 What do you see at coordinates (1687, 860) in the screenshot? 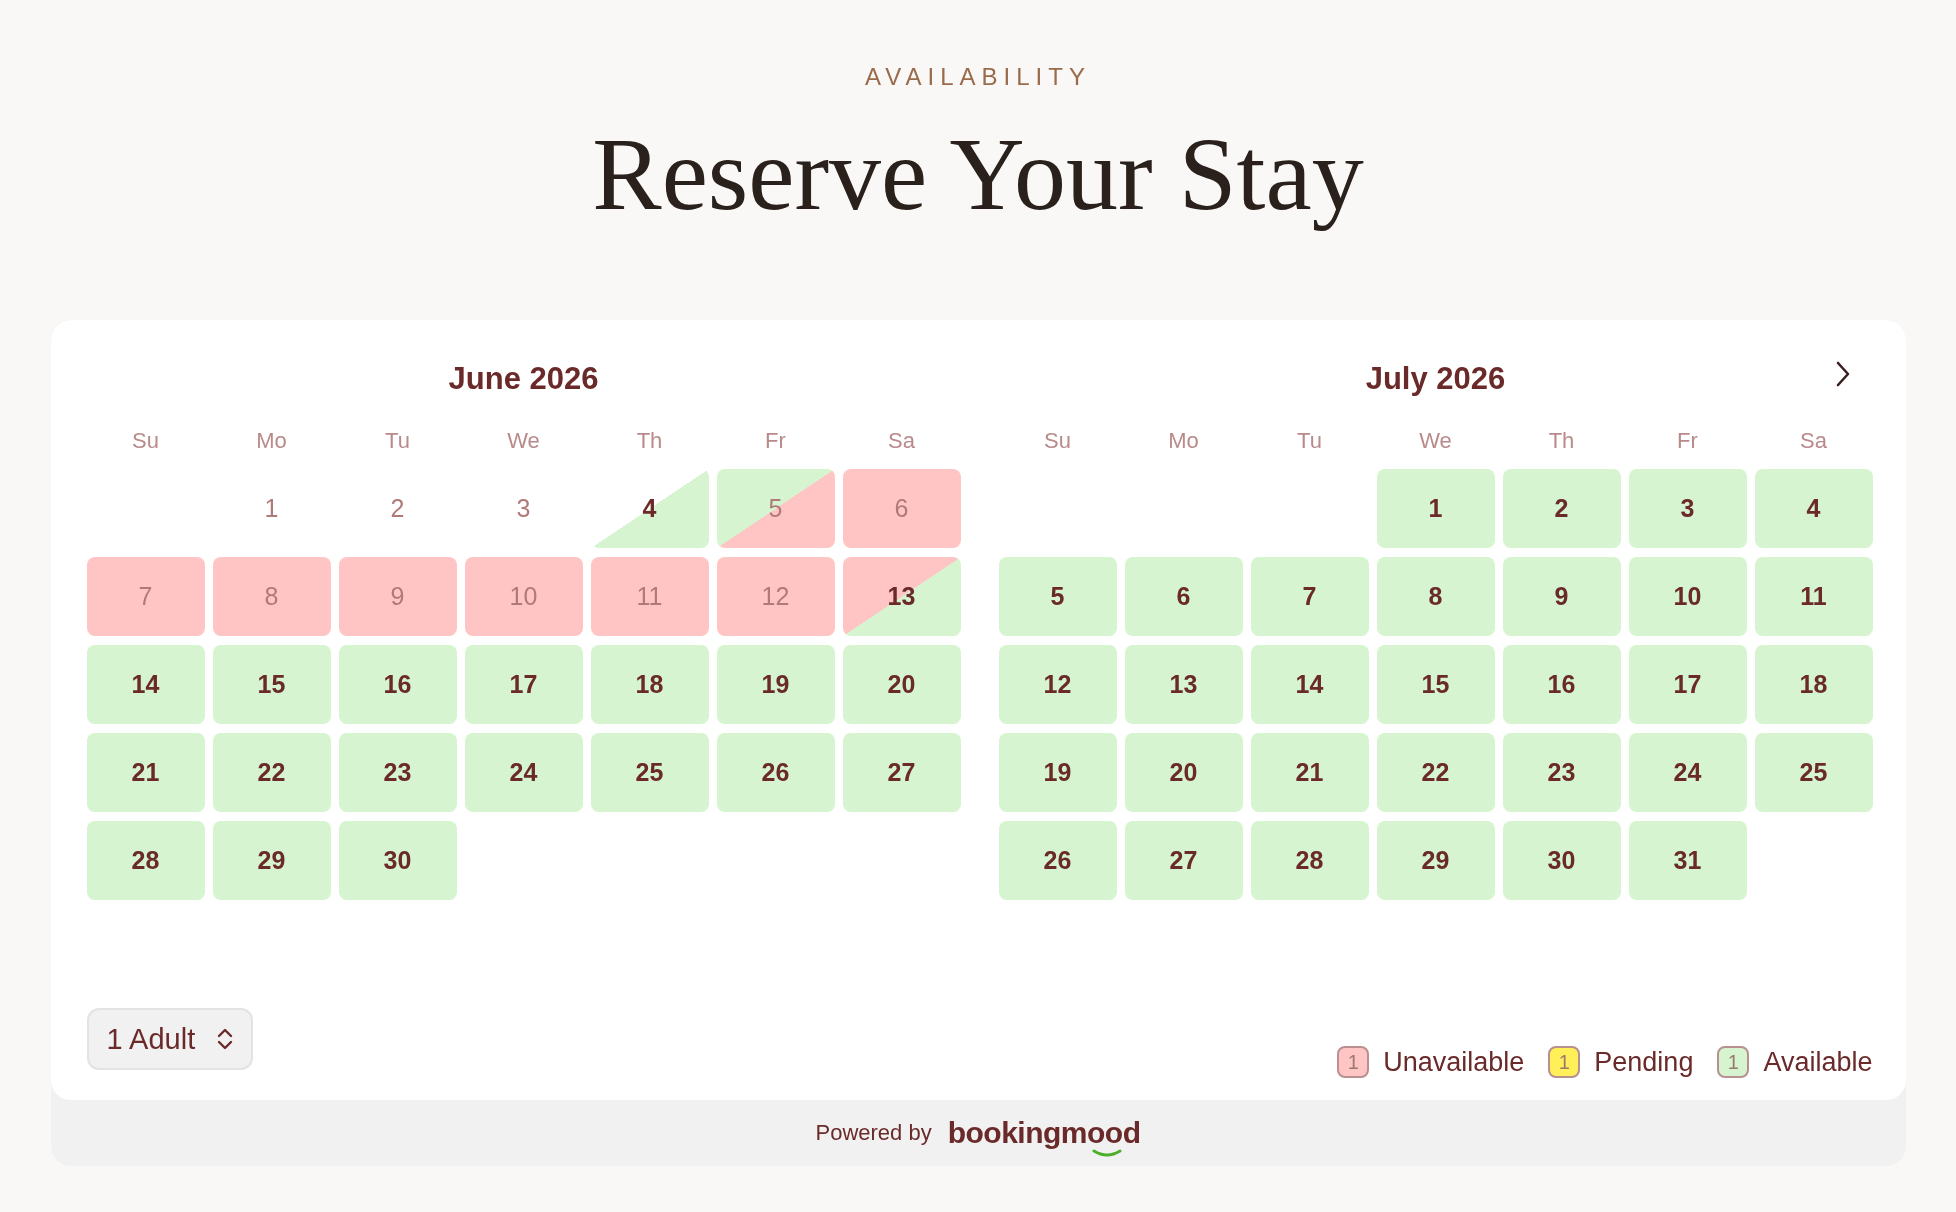
I see `calendar-day: 31` at bounding box center [1687, 860].